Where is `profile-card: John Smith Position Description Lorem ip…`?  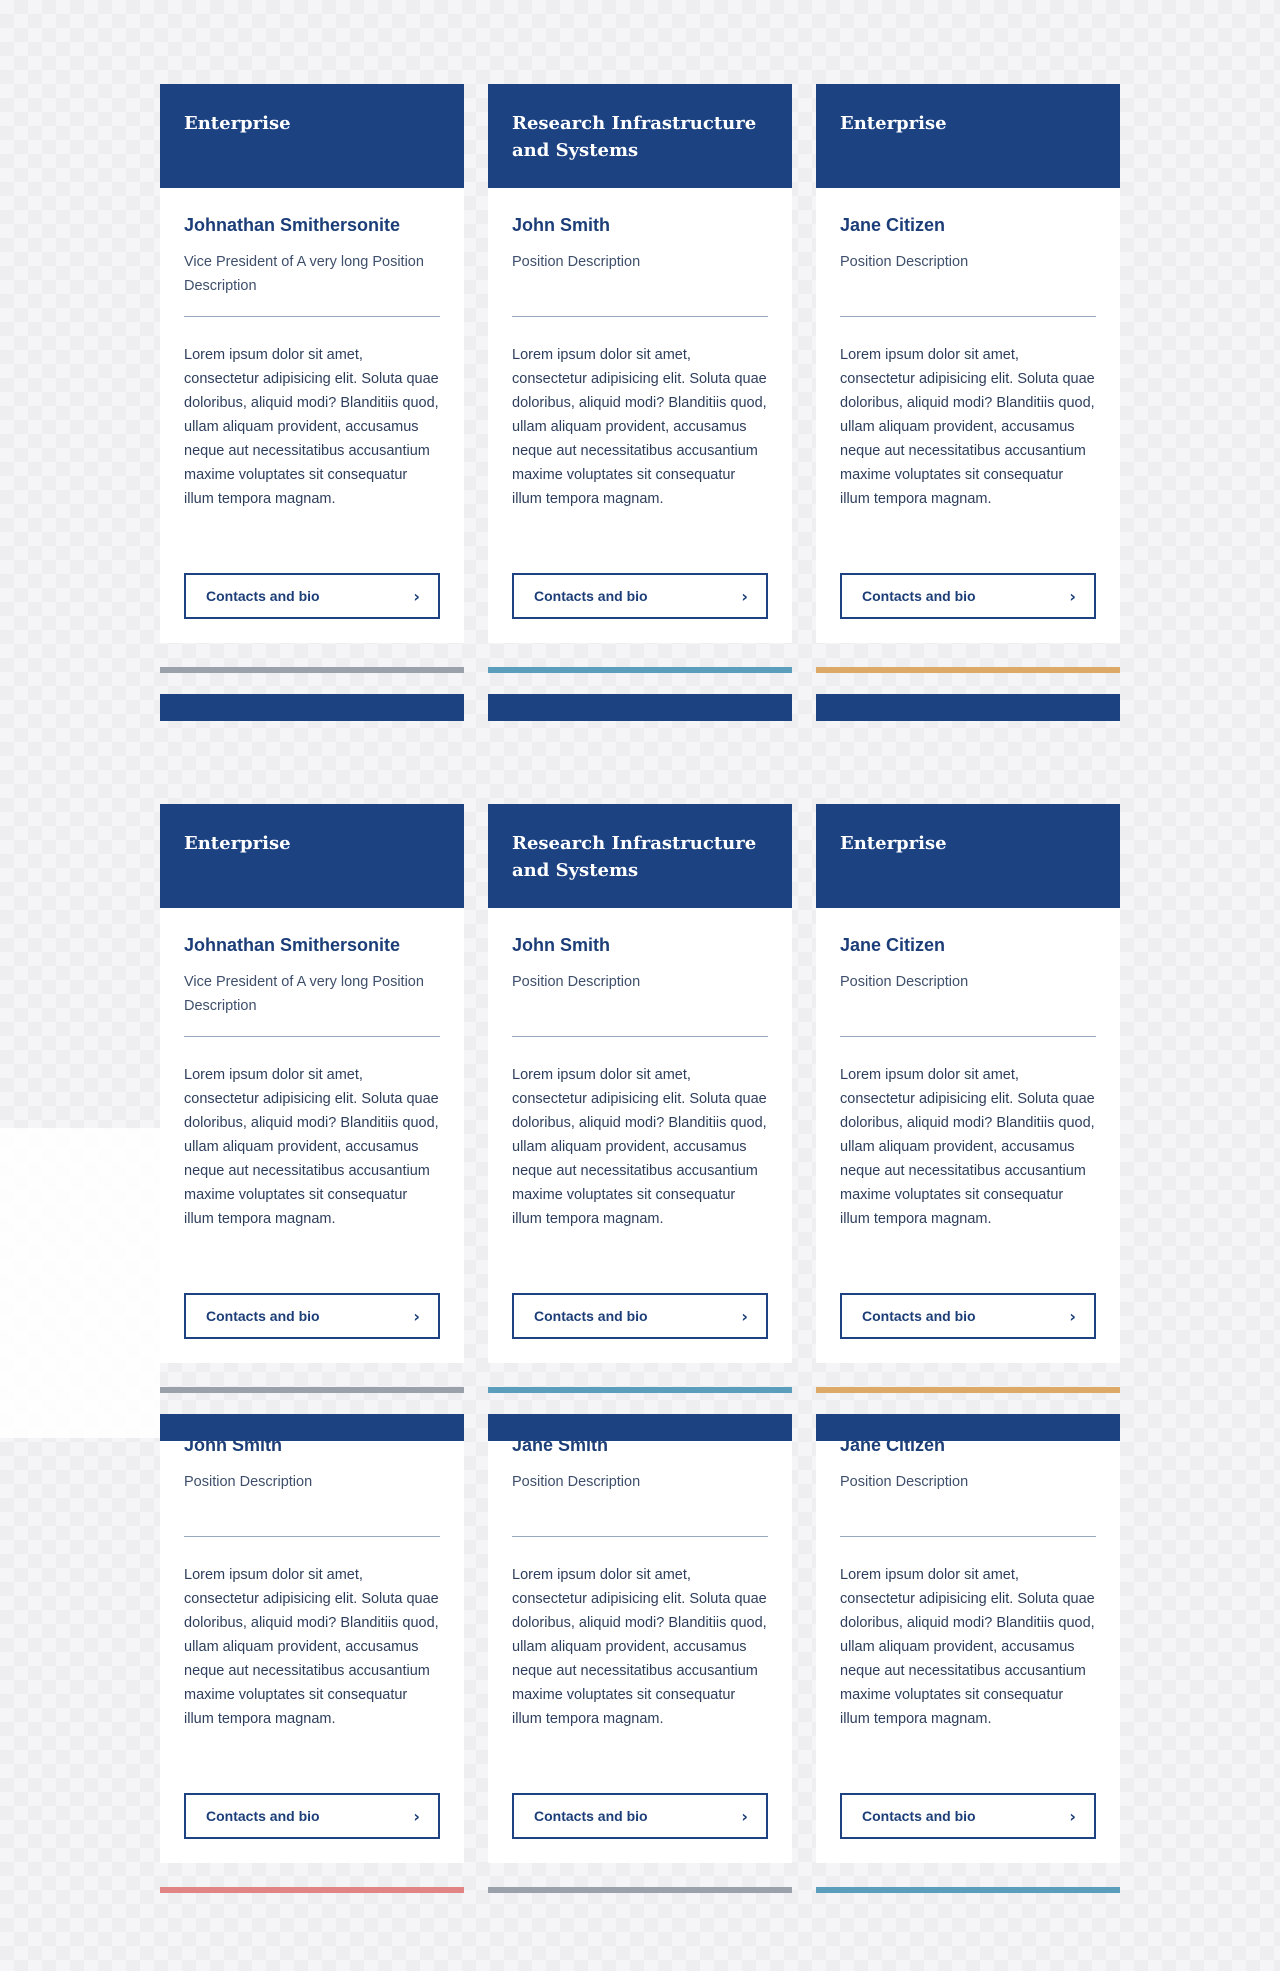 profile-card: John Smith Position Description Lorem ip… is located at coordinates (312, 1653).